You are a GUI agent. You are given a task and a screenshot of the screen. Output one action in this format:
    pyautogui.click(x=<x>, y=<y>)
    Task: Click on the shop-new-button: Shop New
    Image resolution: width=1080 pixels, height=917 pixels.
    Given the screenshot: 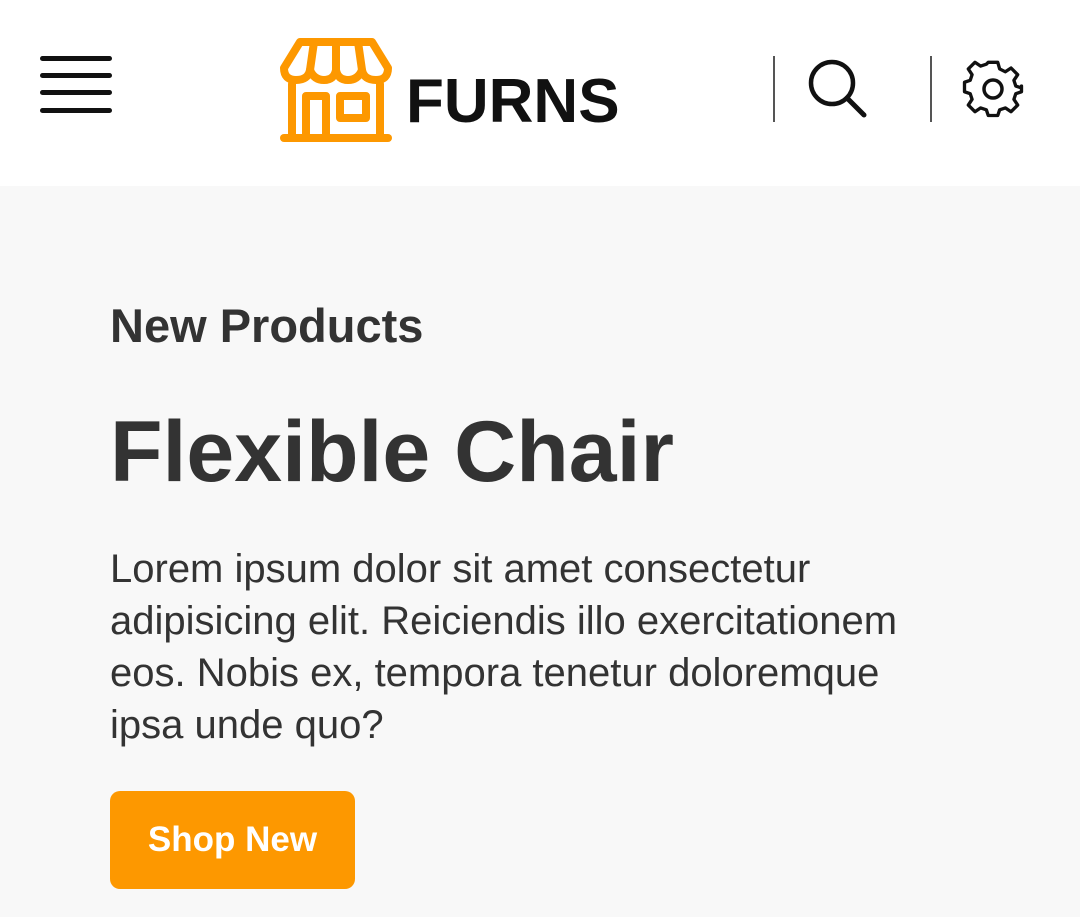 What is the action you would take?
    pyautogui.click(x=232, y=840)
    